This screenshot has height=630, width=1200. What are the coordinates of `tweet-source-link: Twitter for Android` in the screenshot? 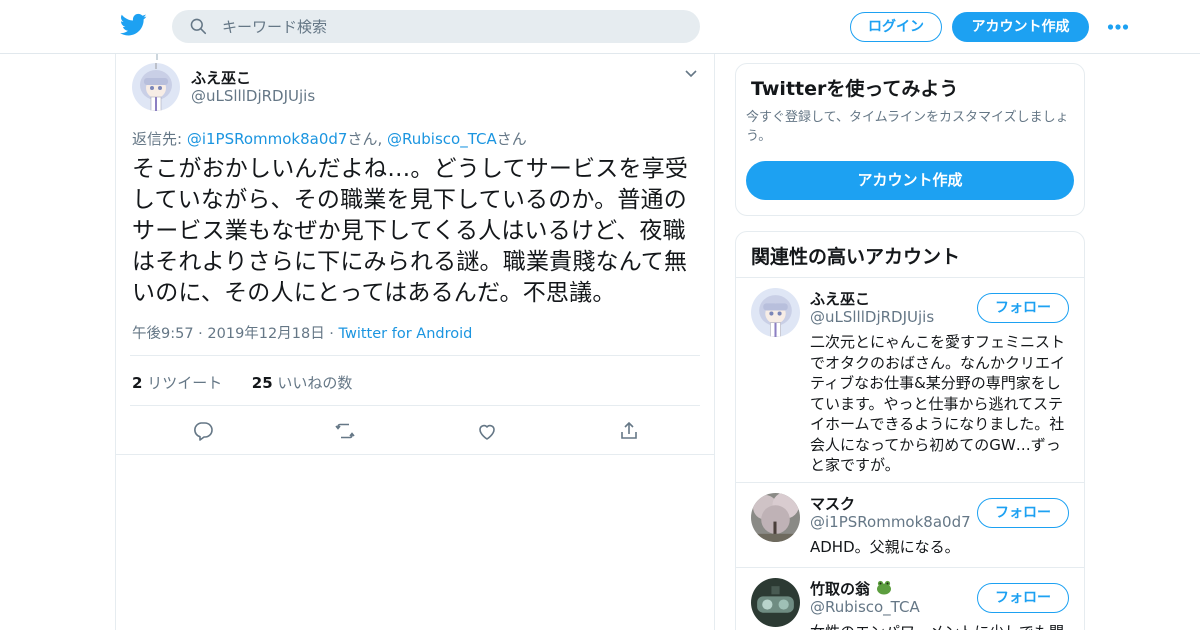 It's located at (406, 334).